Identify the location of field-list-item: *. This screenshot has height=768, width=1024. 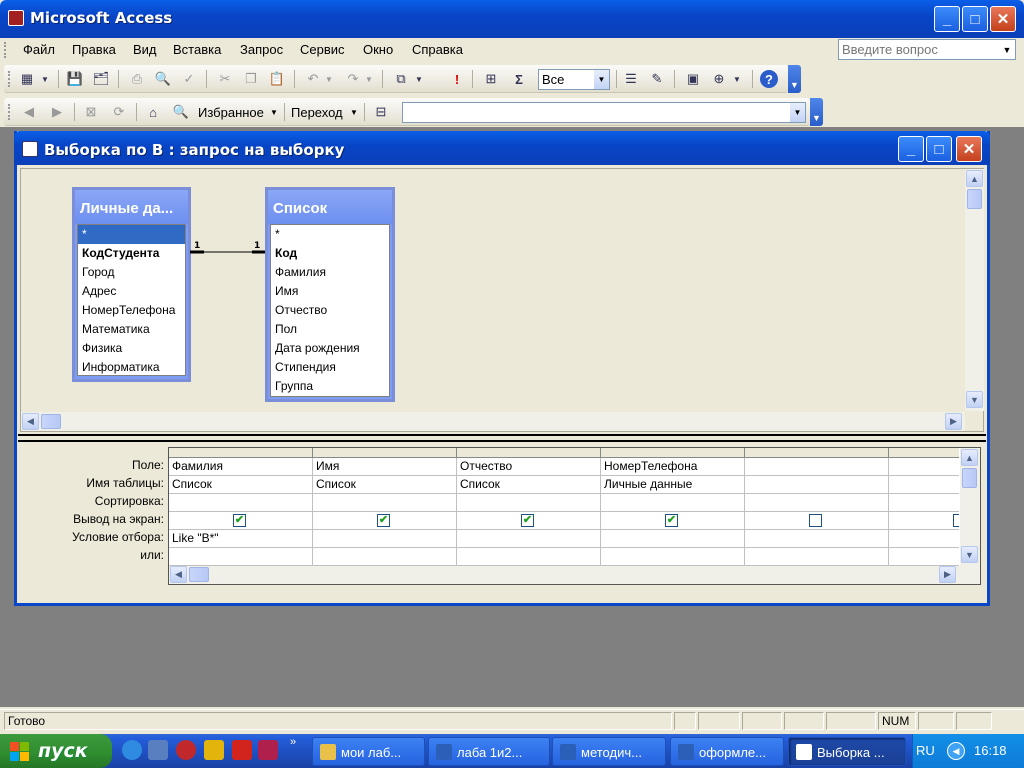
(131, 234).